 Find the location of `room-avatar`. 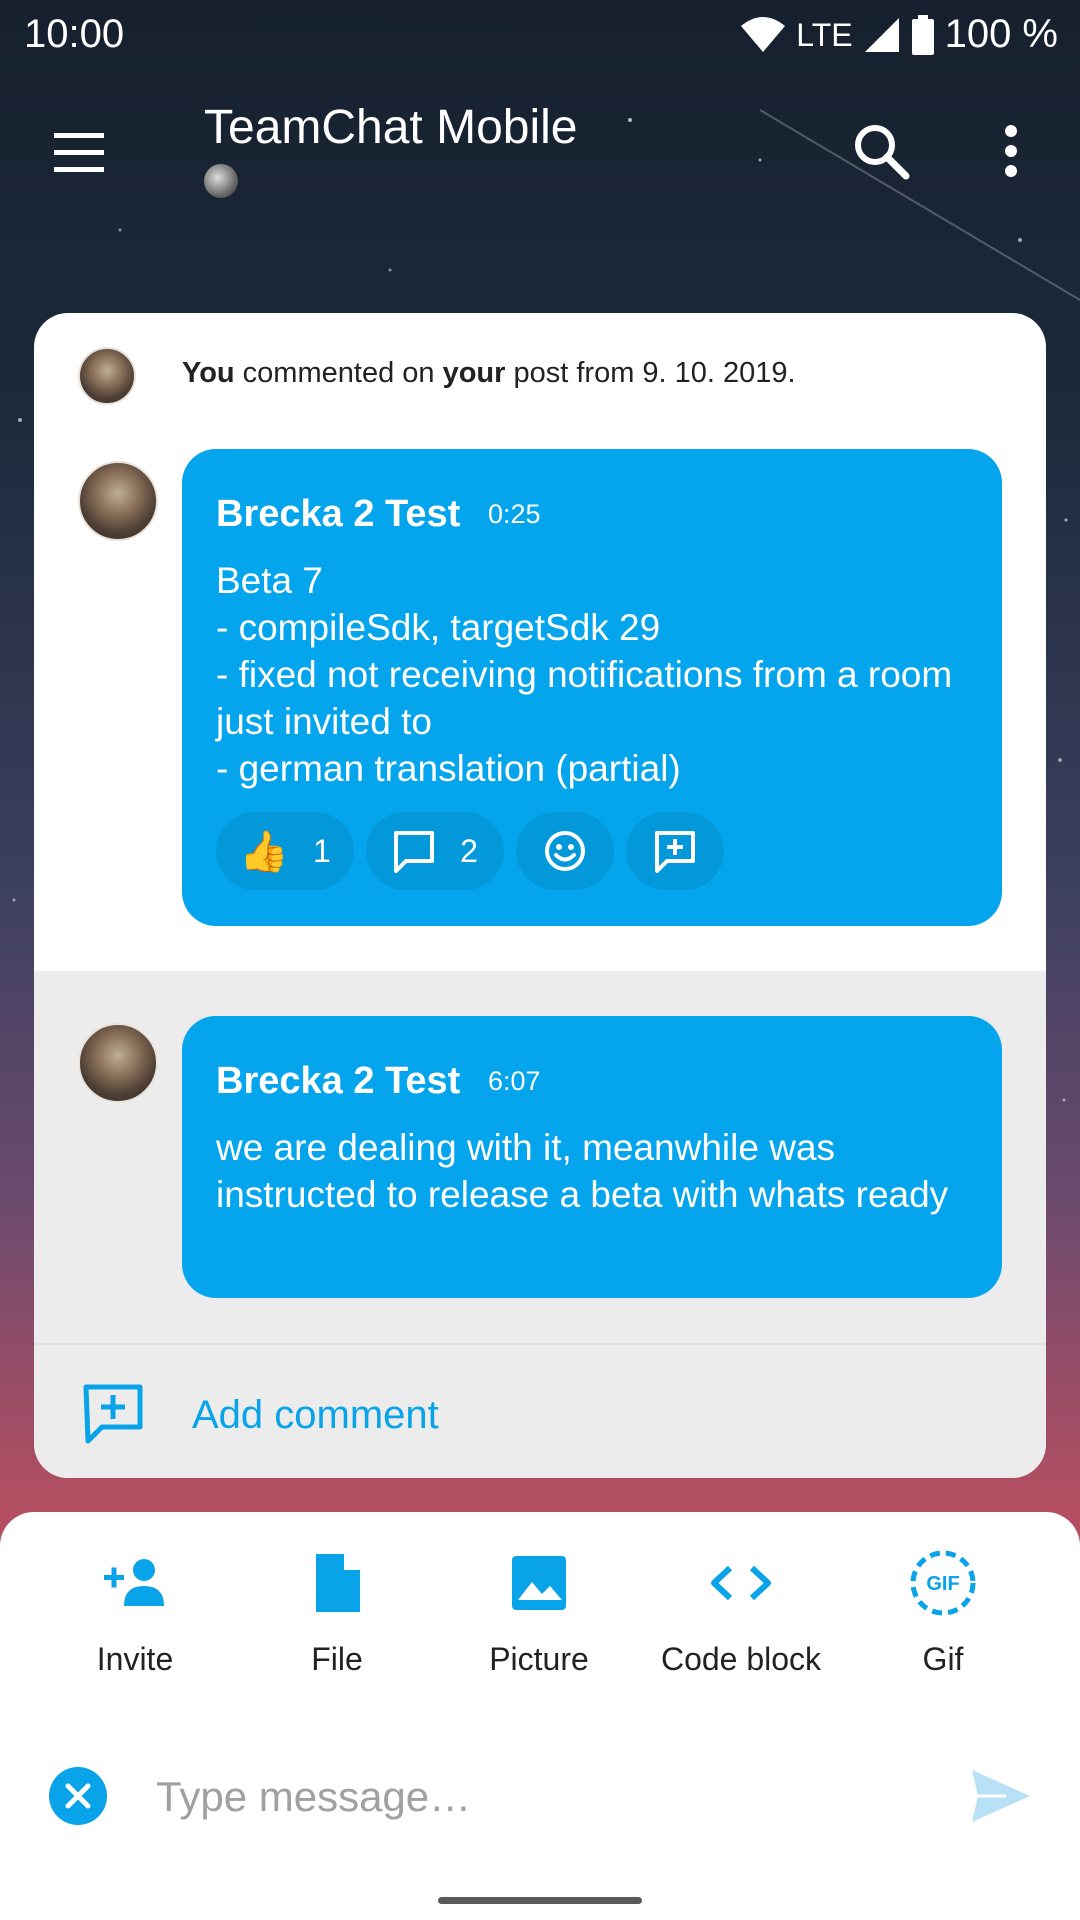

room-avatar is located at coordinates (221, 181).